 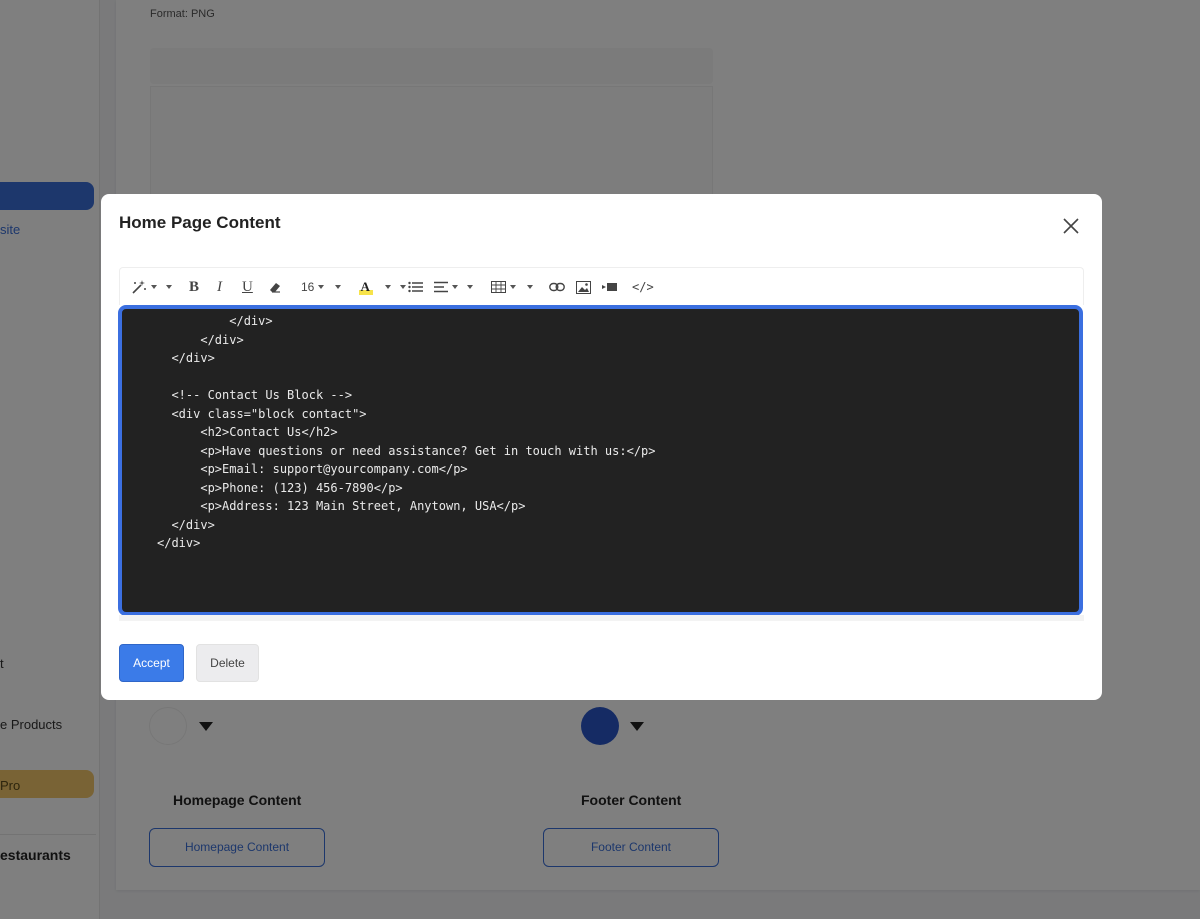 I want to click on bold-button: B, so click(x=194, y=287).